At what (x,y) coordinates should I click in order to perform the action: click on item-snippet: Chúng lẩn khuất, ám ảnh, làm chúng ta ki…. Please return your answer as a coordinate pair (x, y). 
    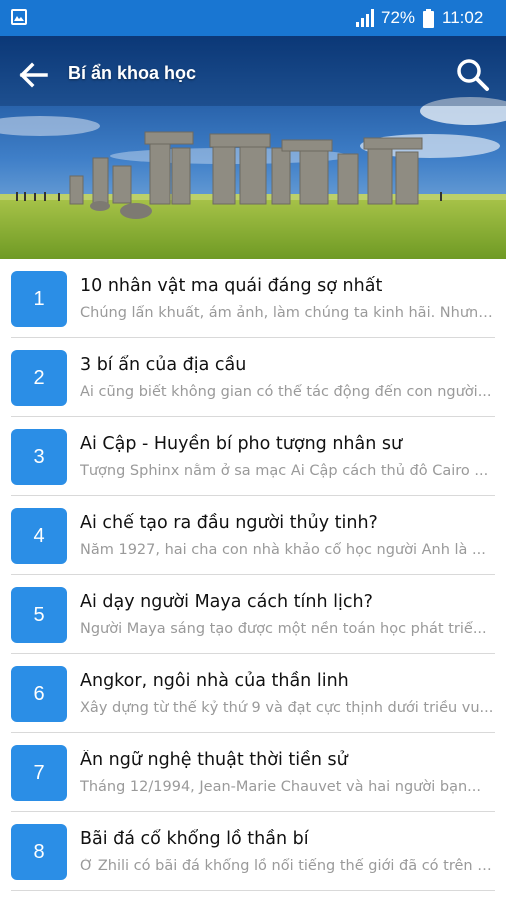
    Looking at the image, I should click on (287, 313).